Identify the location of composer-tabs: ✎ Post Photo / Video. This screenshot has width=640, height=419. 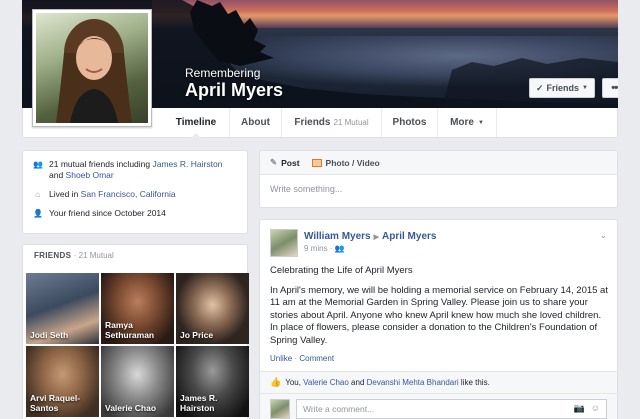
(438, 163).